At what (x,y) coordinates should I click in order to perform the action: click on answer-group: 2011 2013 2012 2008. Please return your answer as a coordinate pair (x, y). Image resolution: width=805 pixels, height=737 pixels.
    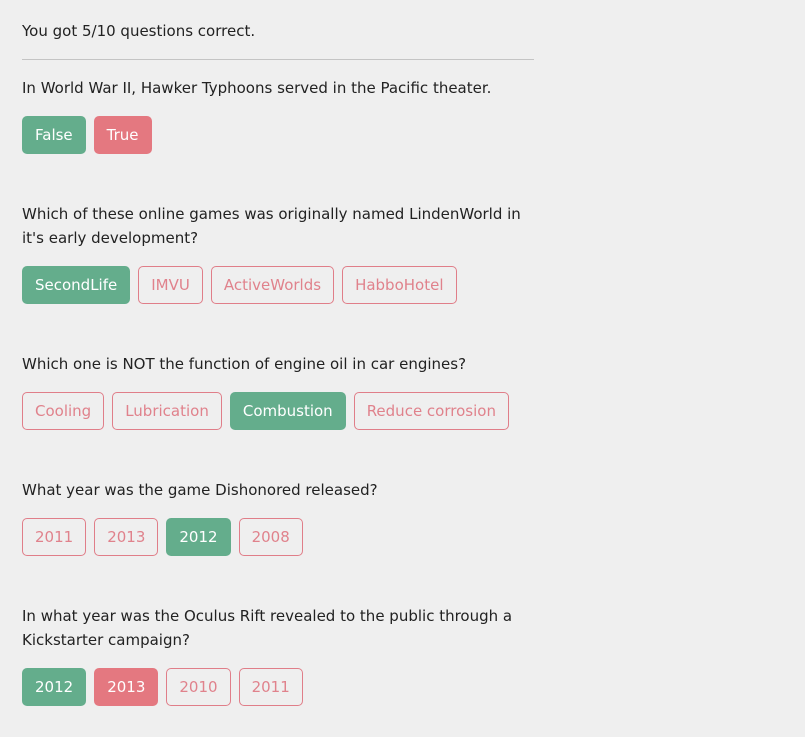
    Looking at the image, I should click on (278, 537).